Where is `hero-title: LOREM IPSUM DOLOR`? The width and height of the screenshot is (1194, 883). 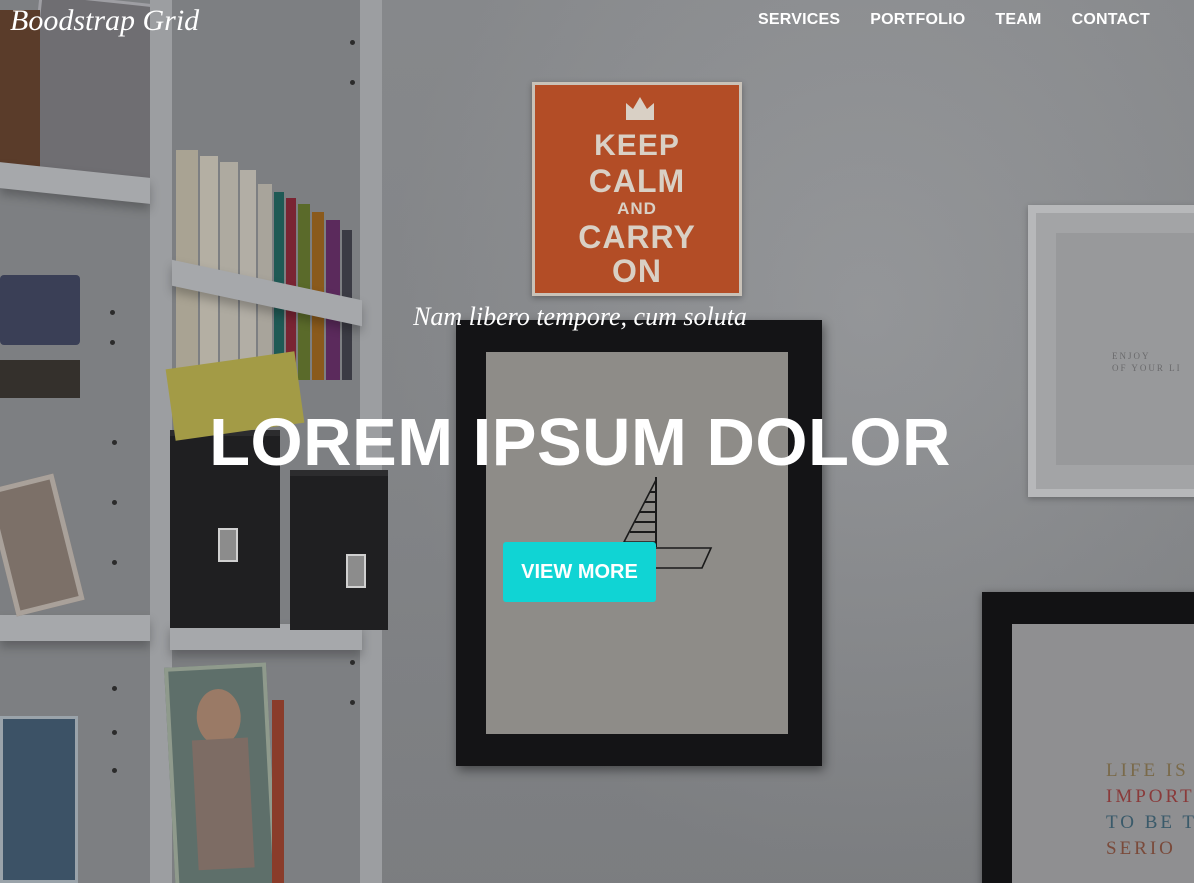 hero-title: LOREM IPSUM DOLOR is located at coordinates (580, 442).